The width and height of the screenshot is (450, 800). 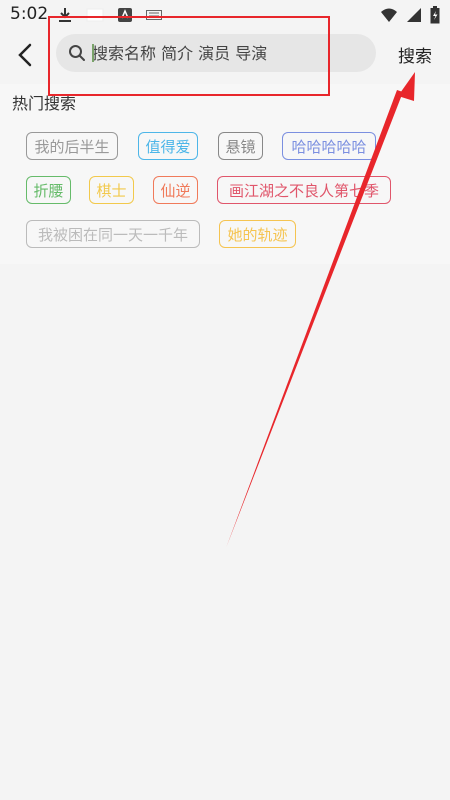 What do you see at coordinates (257, 234) in the screenshot?
I see `hot-tag: 她的轨迹` at bounding box center [257, 234].